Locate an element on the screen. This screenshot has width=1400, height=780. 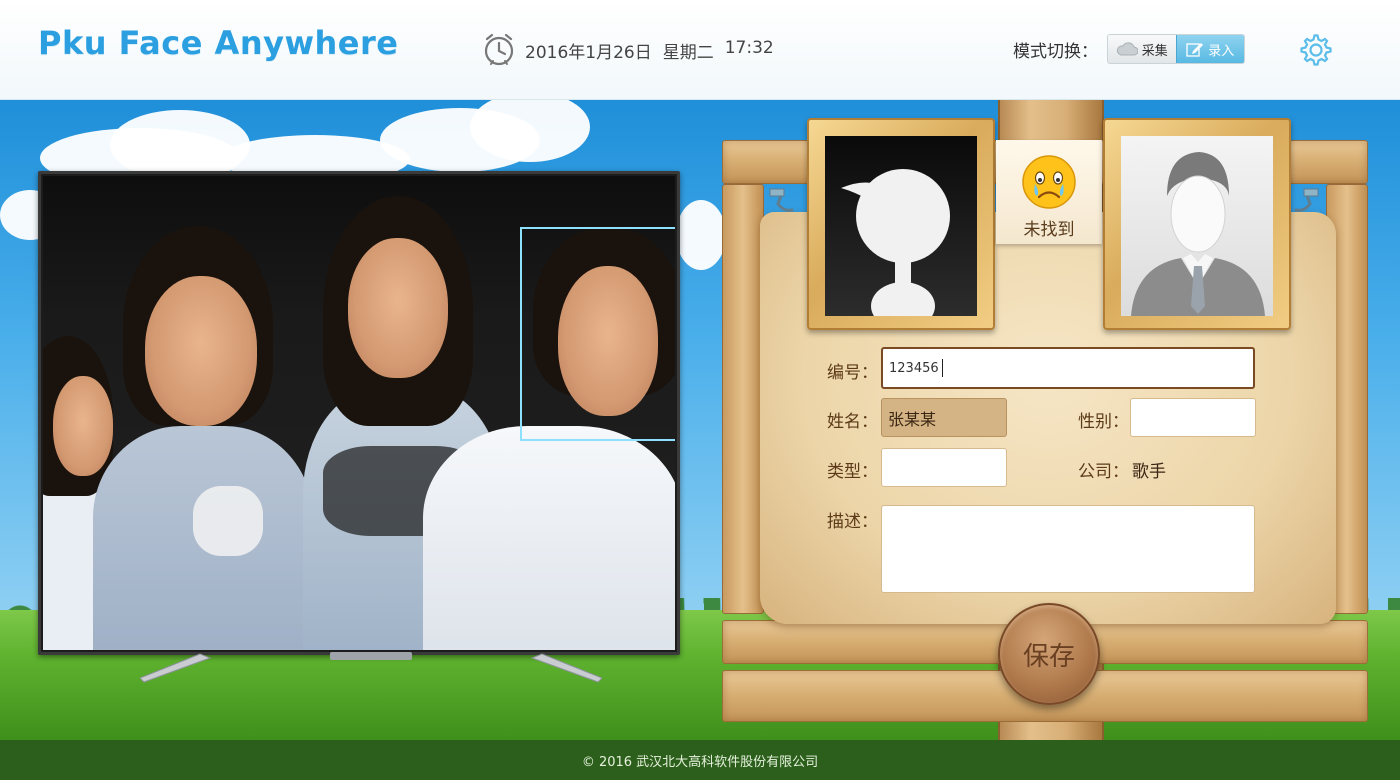
type-label: 类型： is located at coordinates (852, 472).